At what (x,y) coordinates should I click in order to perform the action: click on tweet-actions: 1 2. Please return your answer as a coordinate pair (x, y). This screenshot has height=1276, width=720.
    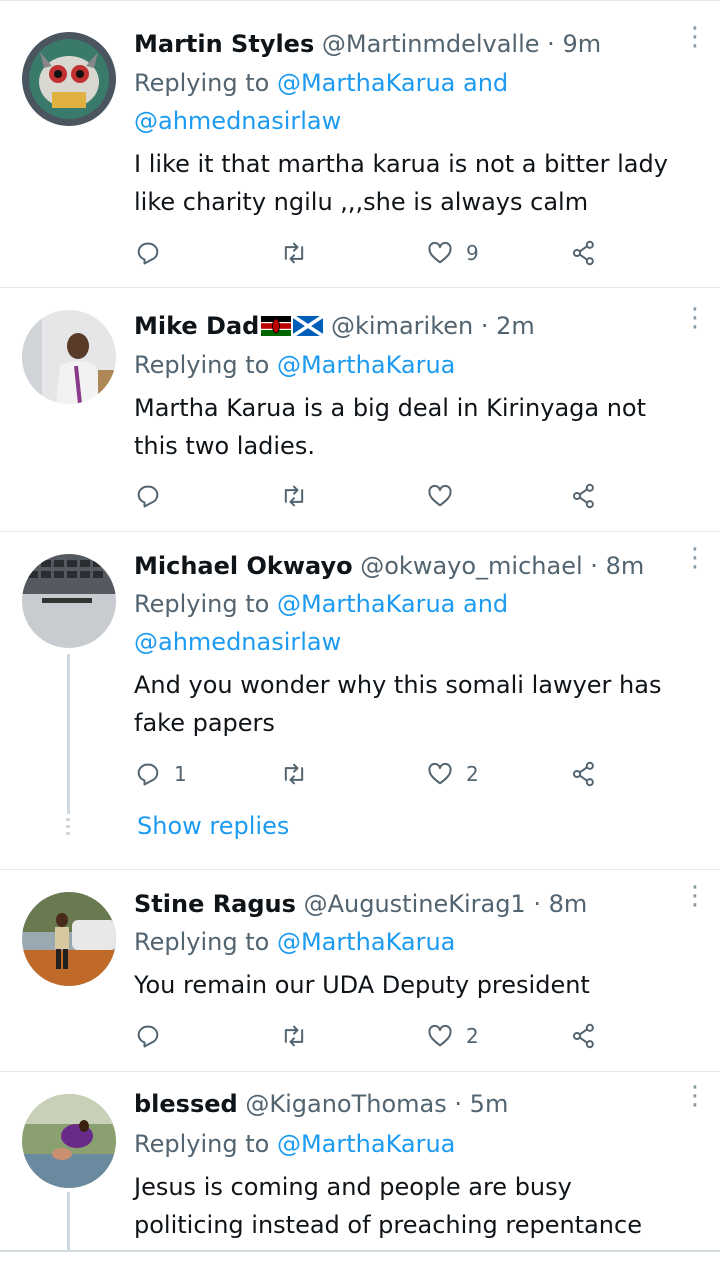
    Looking at the image, I should click on (374, 774).